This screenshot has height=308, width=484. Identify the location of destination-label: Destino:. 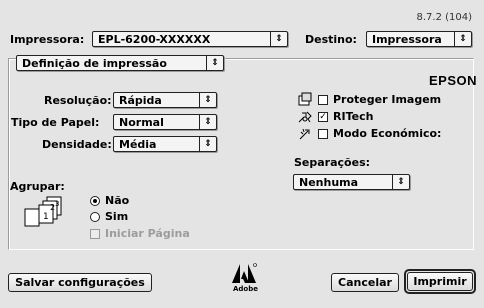
(331, 39).